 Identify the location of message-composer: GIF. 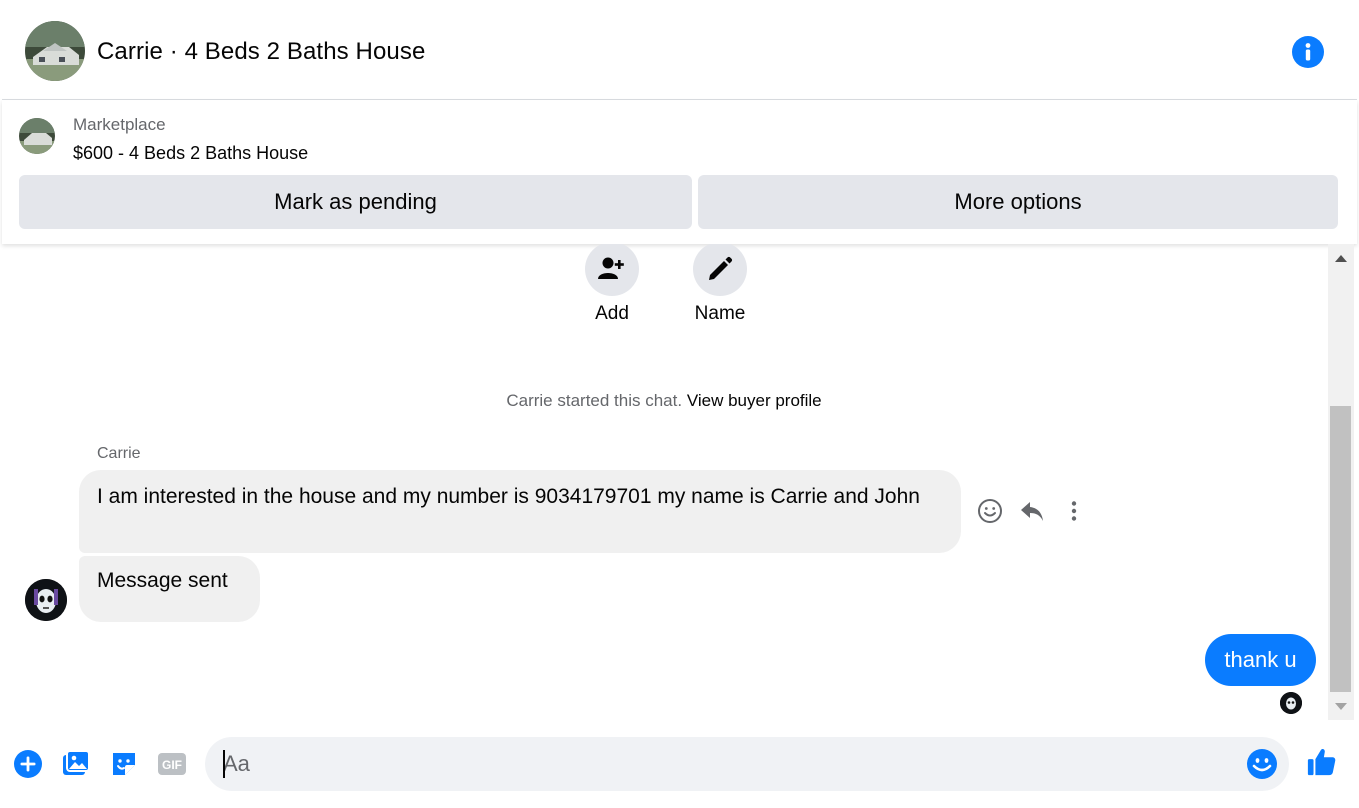
(679, 764).